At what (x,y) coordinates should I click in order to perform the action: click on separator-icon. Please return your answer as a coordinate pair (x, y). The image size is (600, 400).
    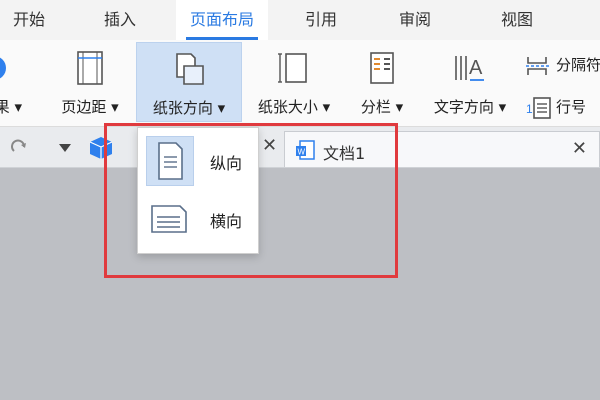
    Looking at the image, I should click on (538, 65).